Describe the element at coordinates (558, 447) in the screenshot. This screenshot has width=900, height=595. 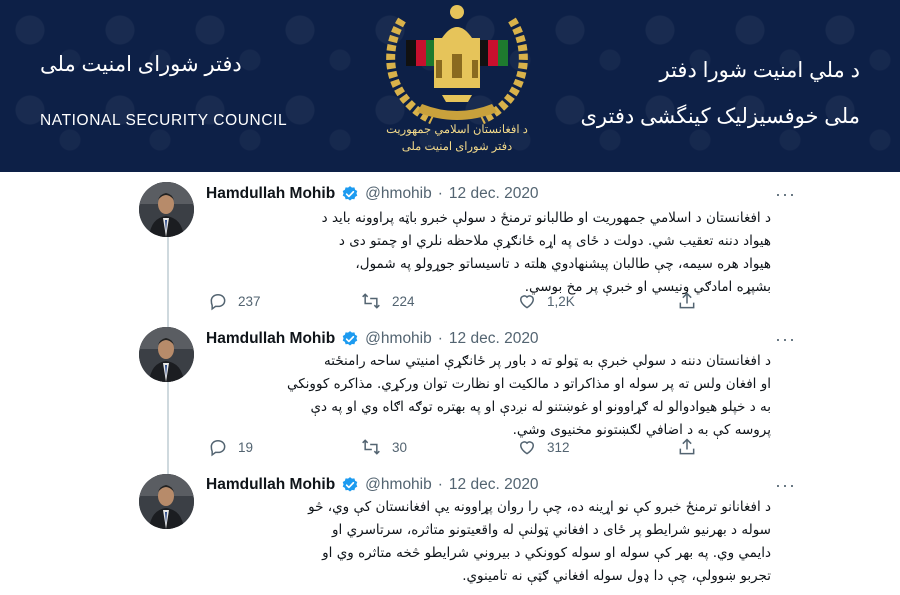
I see `like-count: 312` at that location.